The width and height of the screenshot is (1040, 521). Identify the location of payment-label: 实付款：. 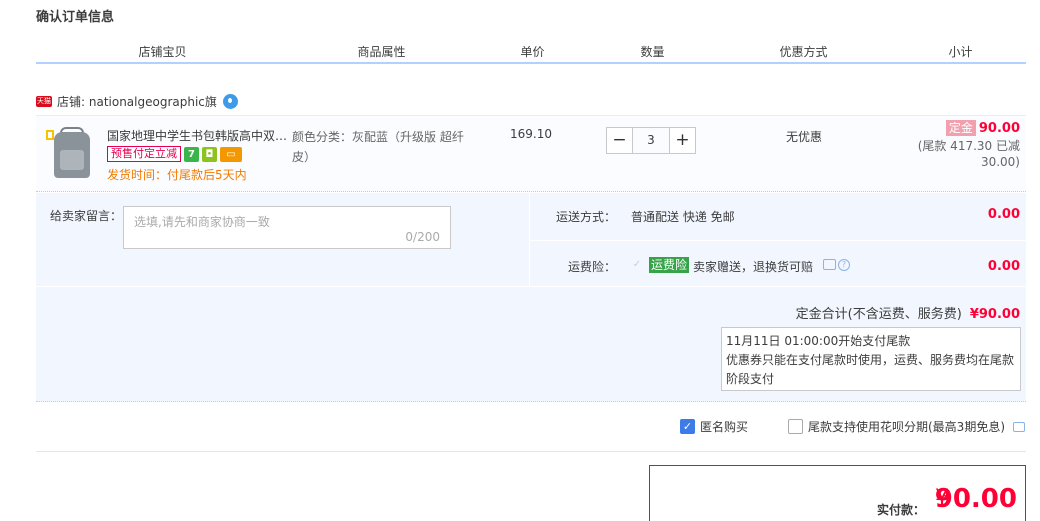
(900, 510).